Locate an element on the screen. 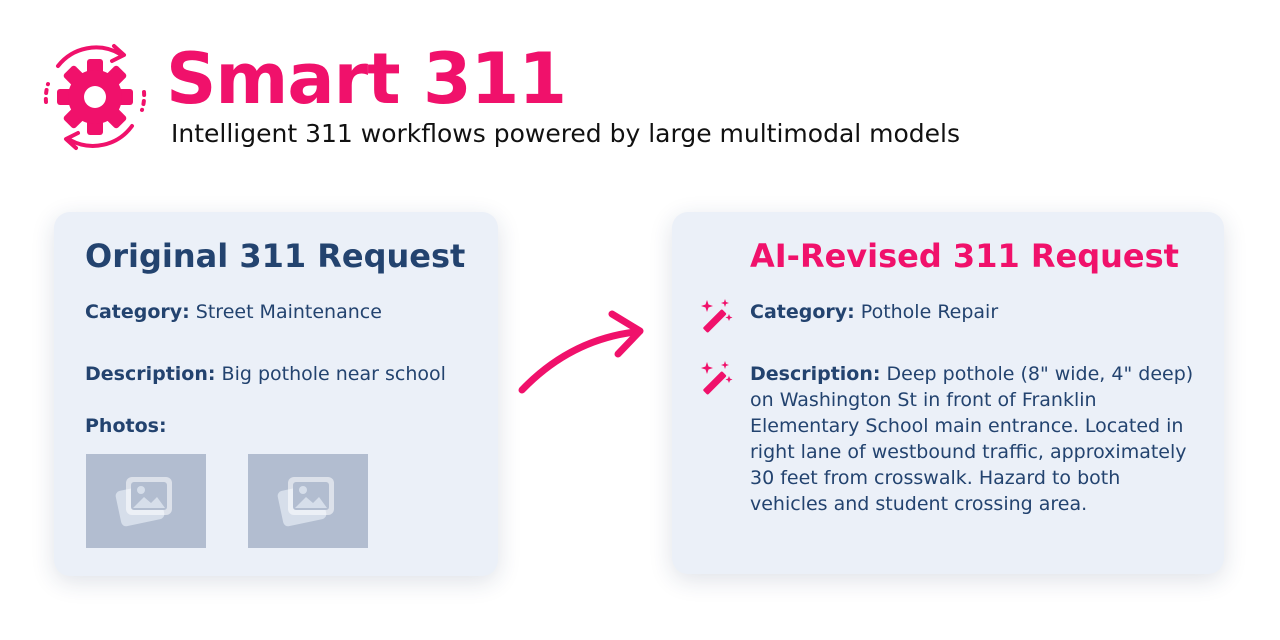  revised-category-label: Category: is located at coordinates (802, 312).